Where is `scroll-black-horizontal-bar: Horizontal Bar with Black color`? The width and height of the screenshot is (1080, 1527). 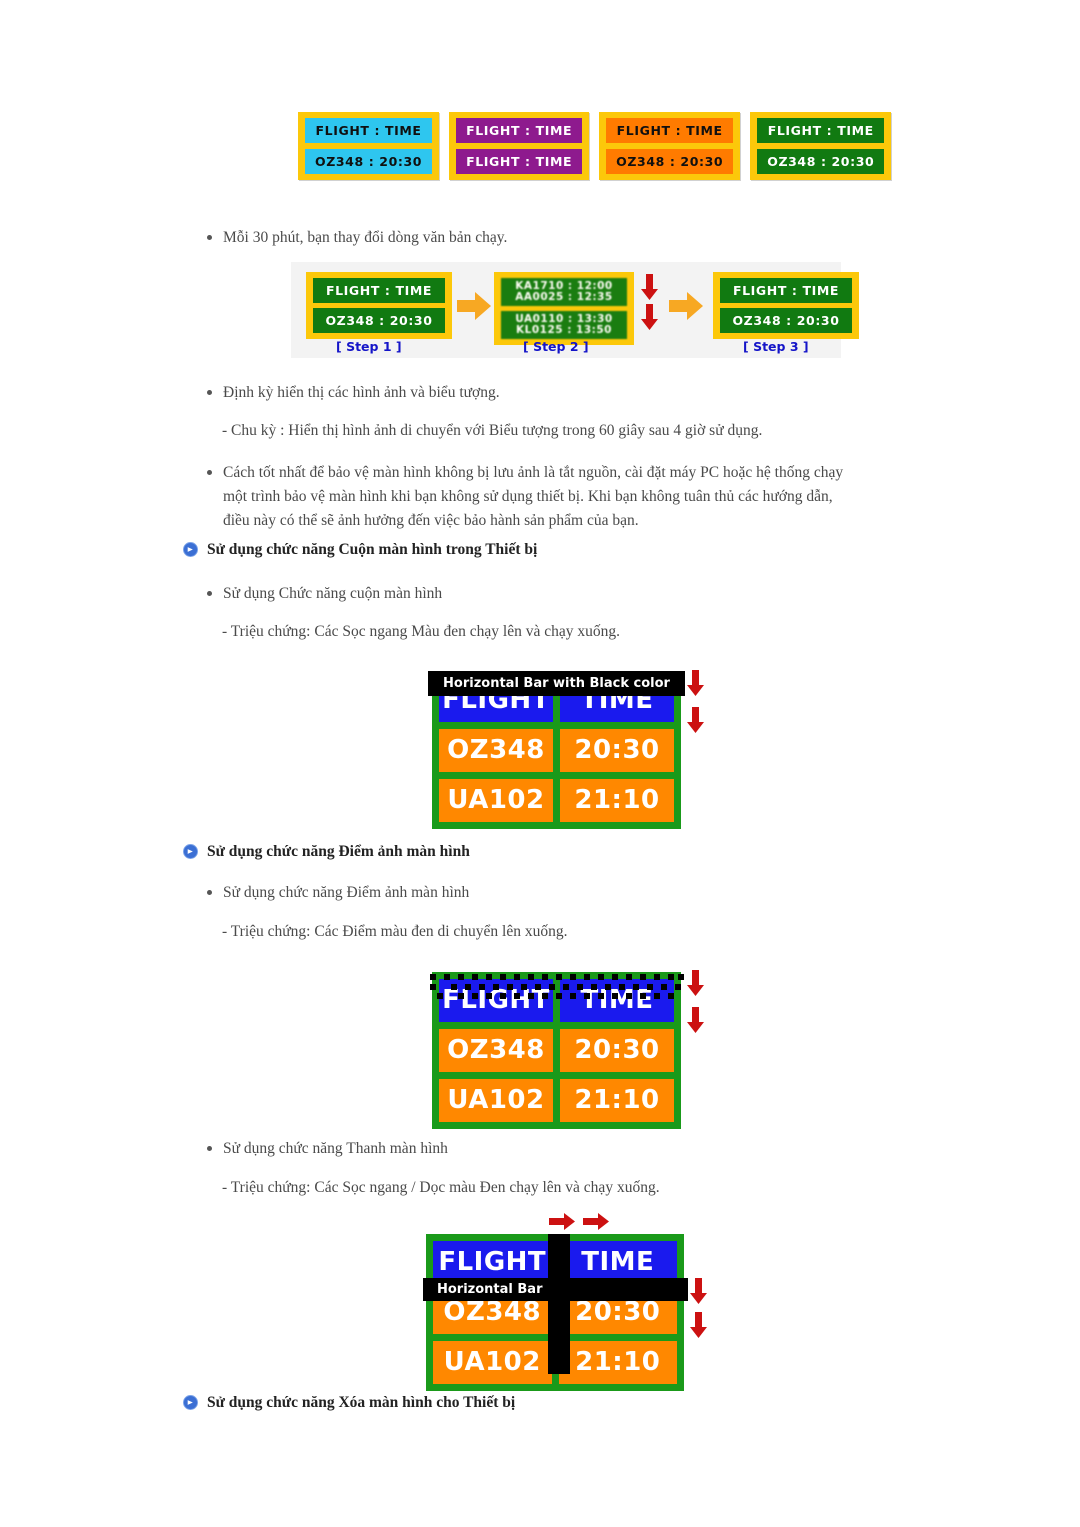 scroll-black-horizontal-bar: Horizontal Bar with Black color is located at coordinates (556, 683).